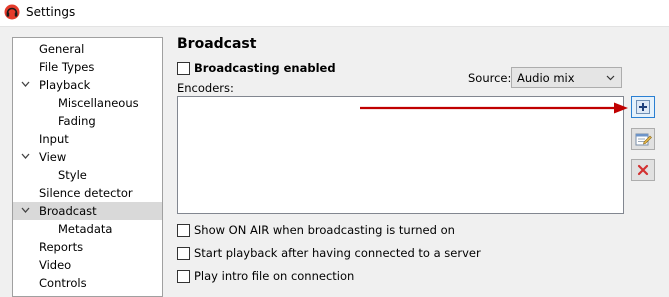 Image resolution: width=669 pixels, height=297 pixels. Describe the element at coordinates (87, 247) in the screenshot. I see `tree-item-reports: Reports` at that location.